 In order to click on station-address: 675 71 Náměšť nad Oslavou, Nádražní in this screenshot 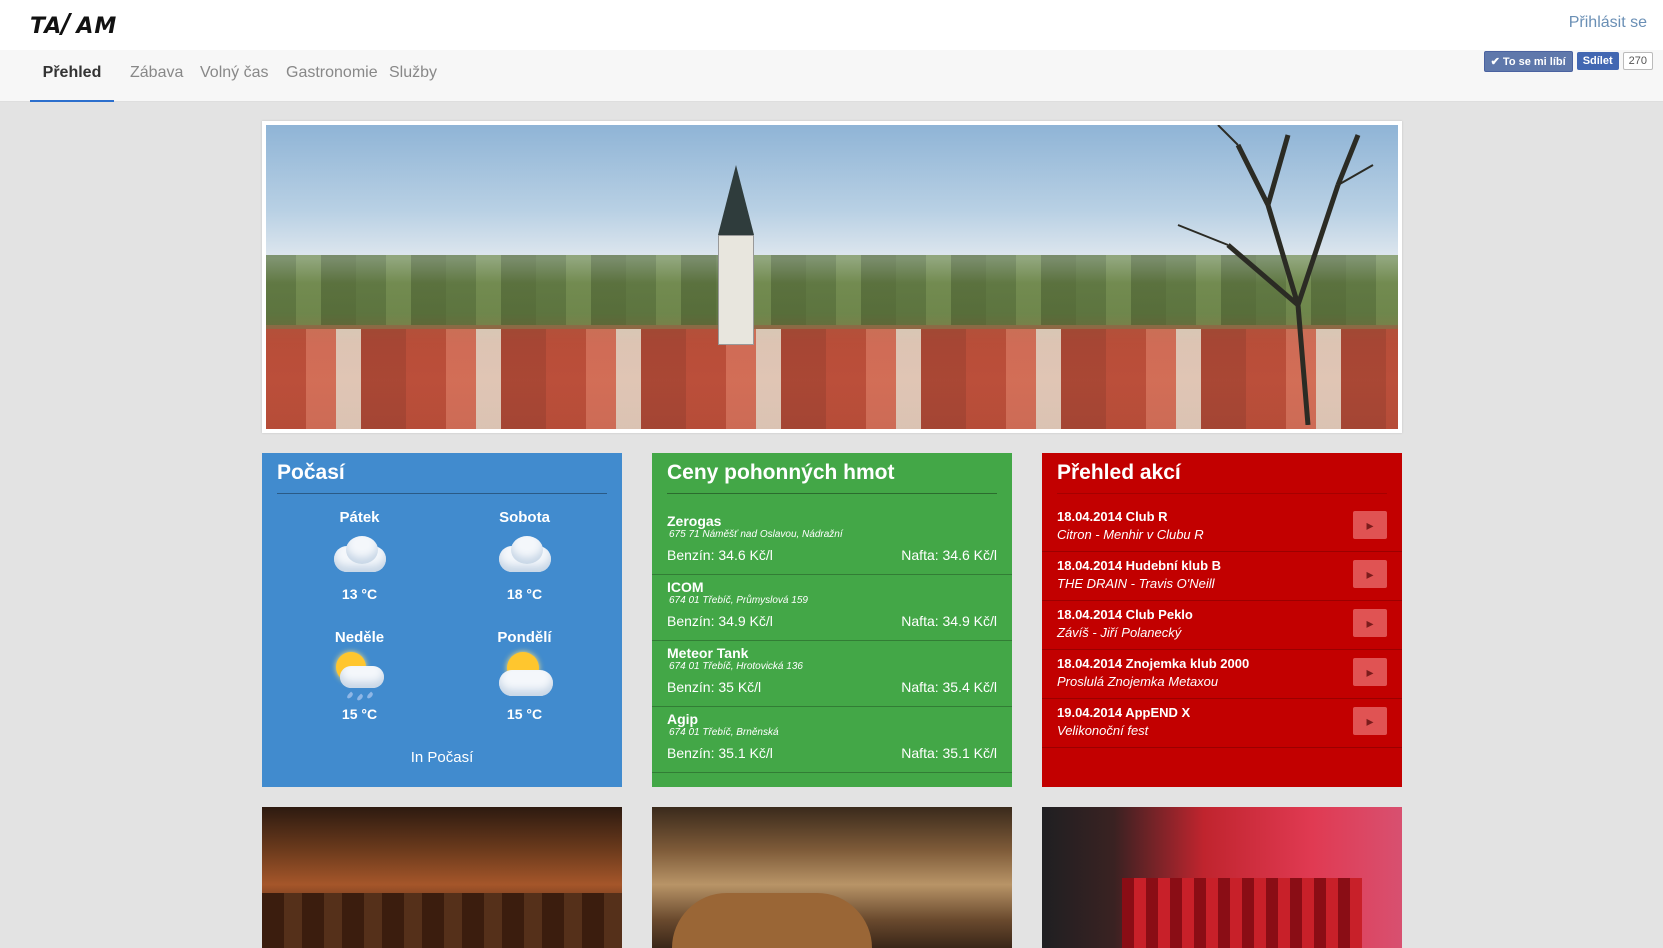, I will do `click(756, 534)`.